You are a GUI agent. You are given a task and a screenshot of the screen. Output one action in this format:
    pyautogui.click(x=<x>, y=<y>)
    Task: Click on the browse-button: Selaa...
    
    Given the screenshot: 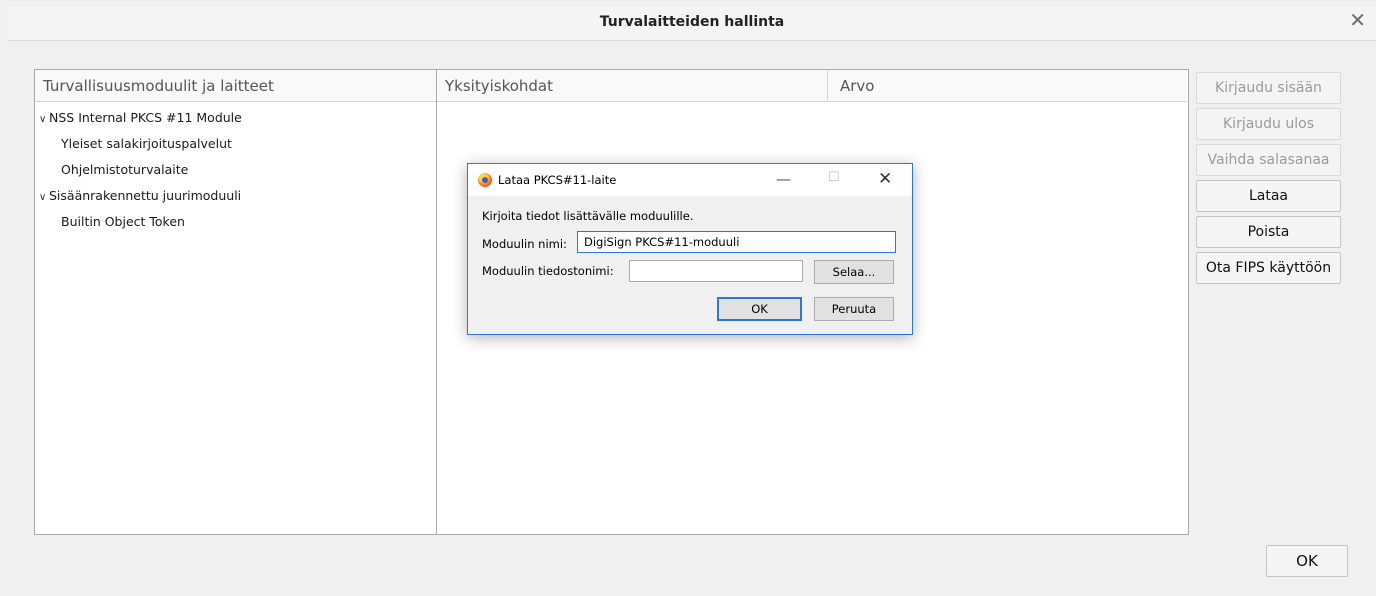 What is the action you would take?
    pyautogui.click(x=854, y=272)
    